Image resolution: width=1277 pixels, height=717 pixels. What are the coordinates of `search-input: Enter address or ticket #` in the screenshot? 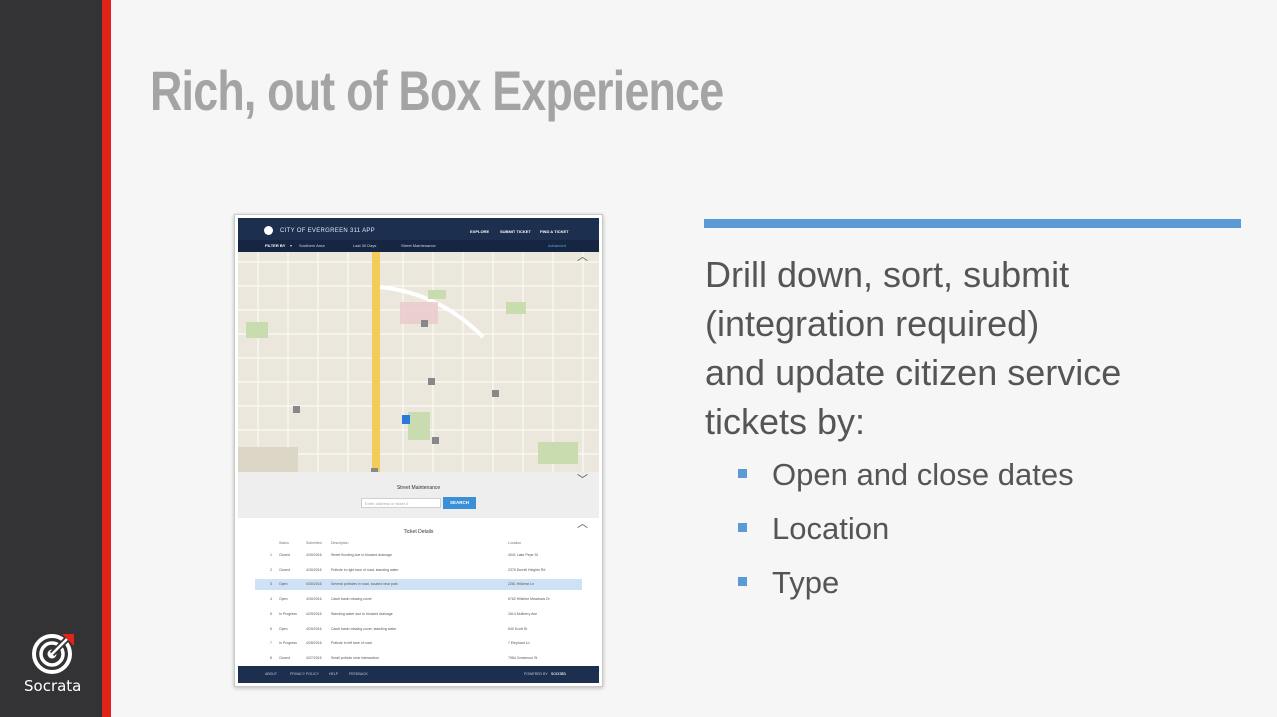 It's located at (401, 503).